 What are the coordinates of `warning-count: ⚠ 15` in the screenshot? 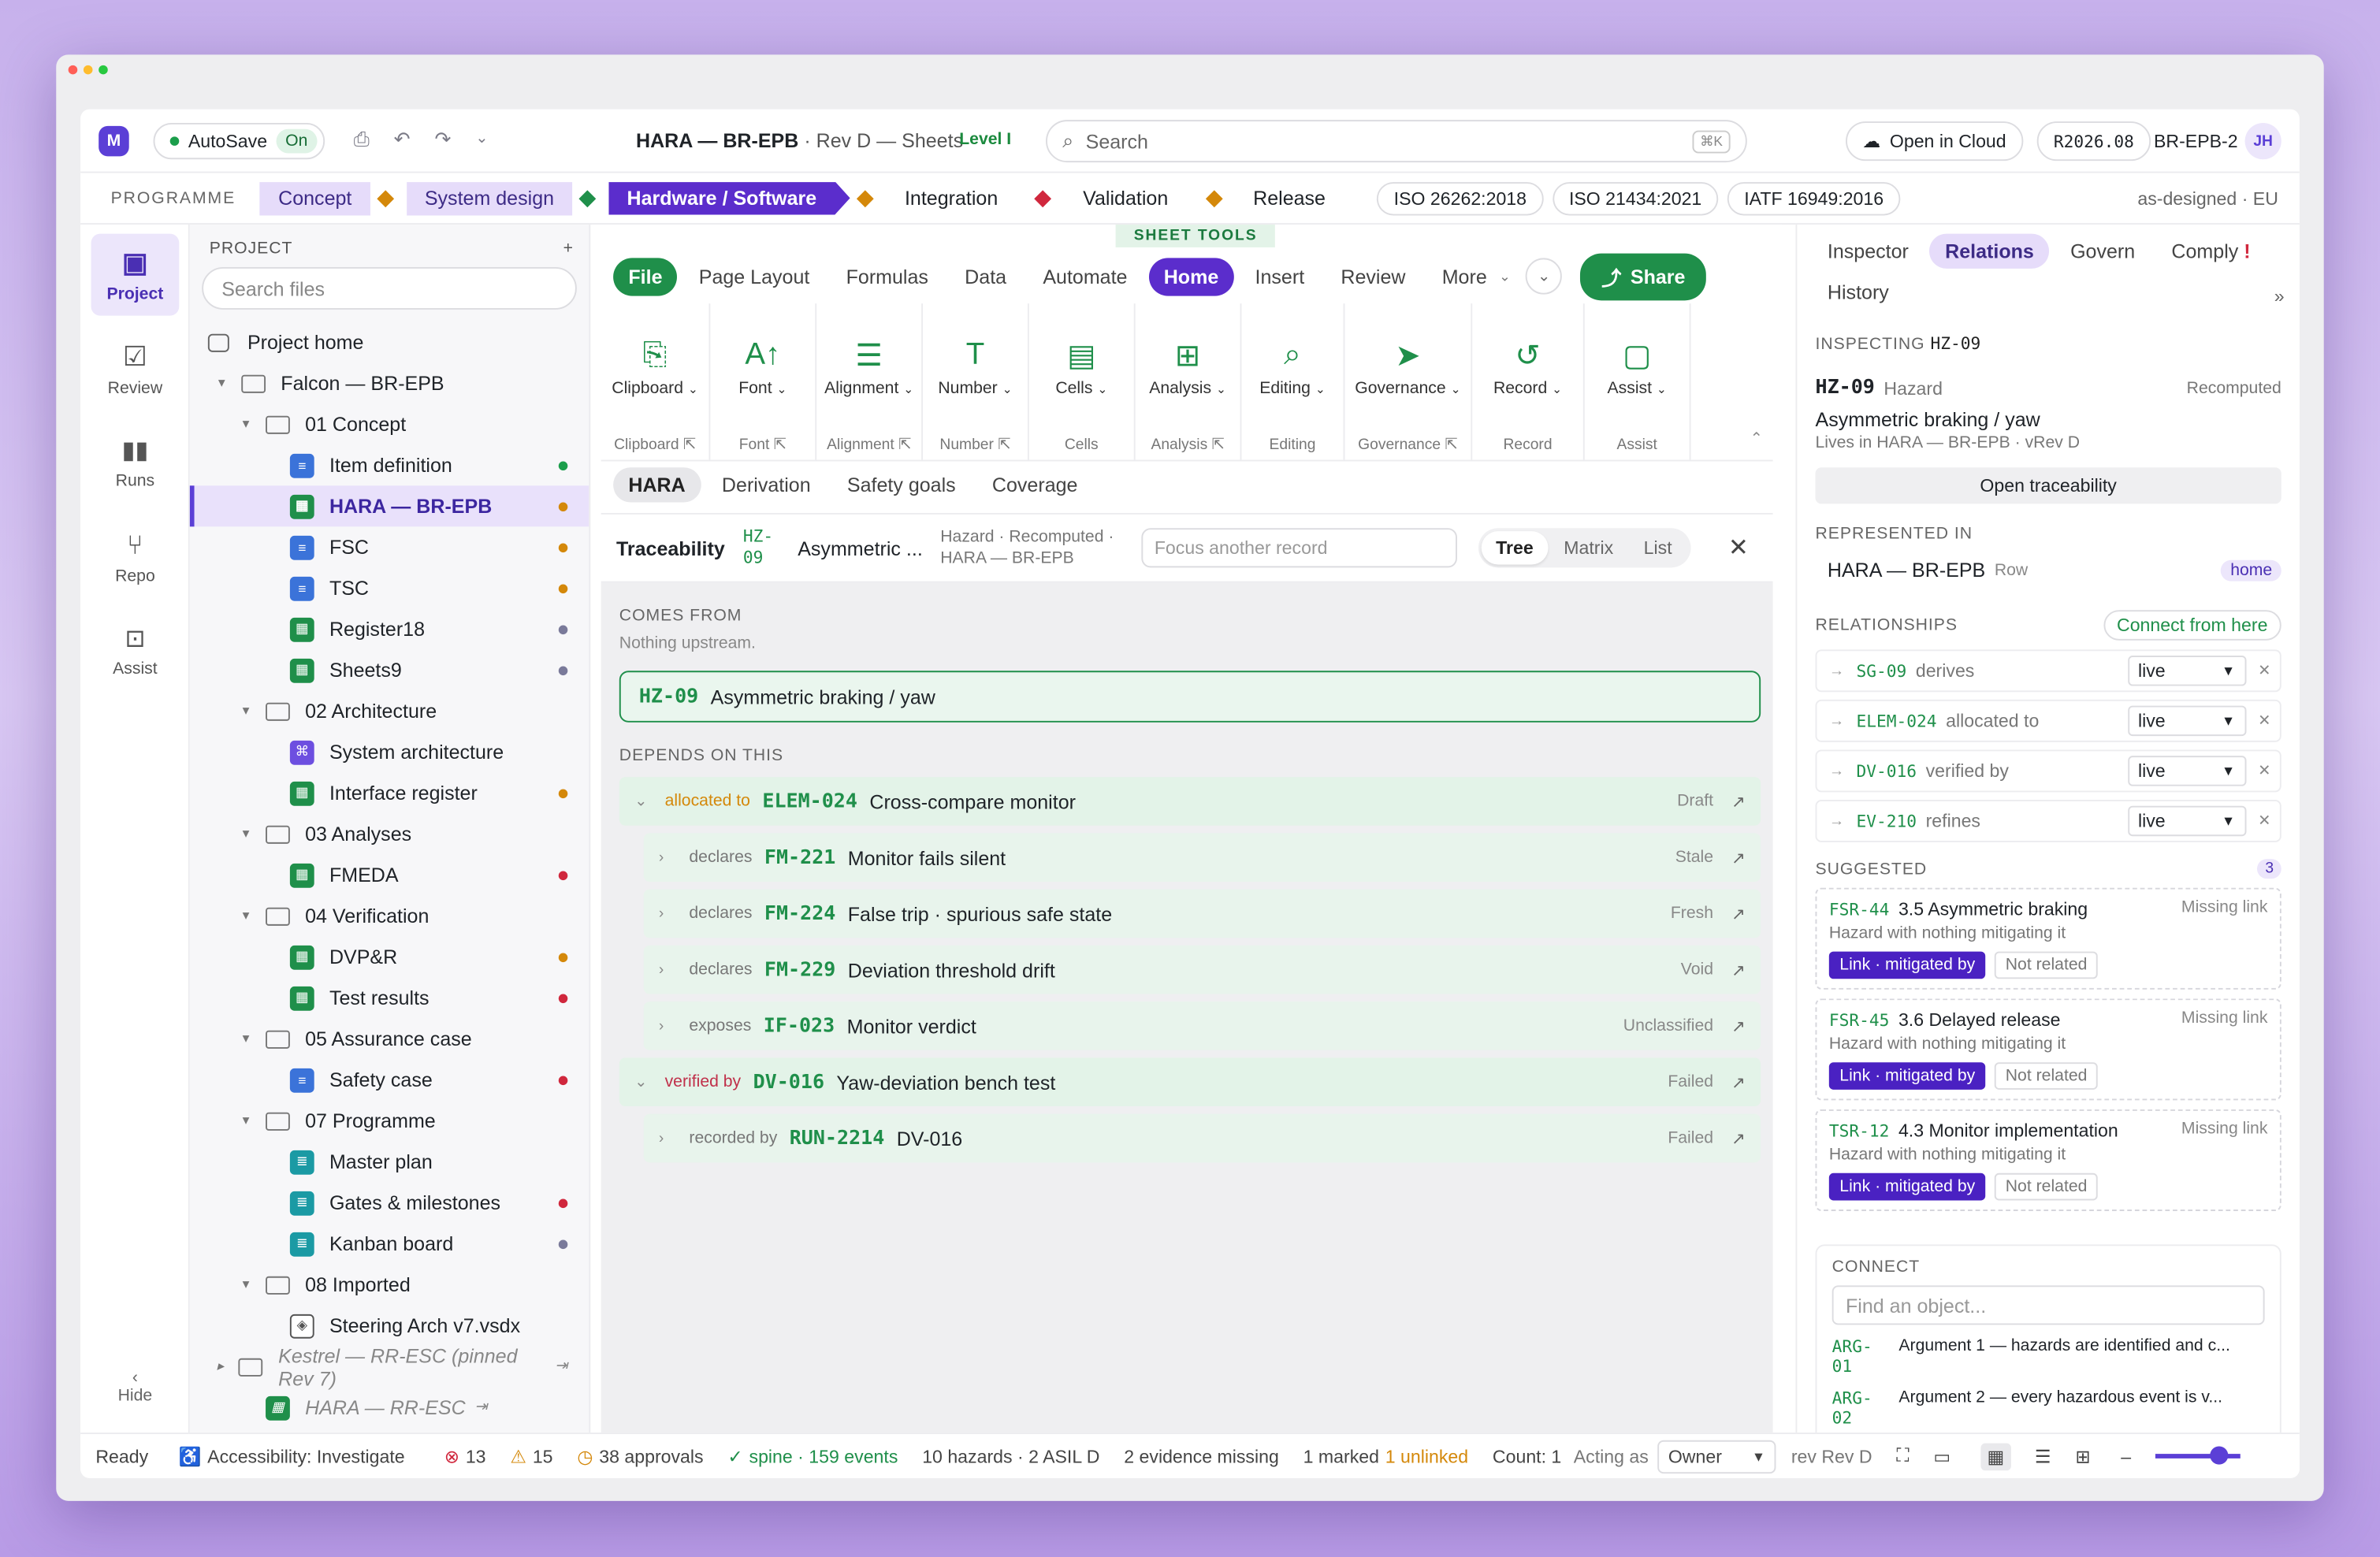 It's located at (531, 1456).